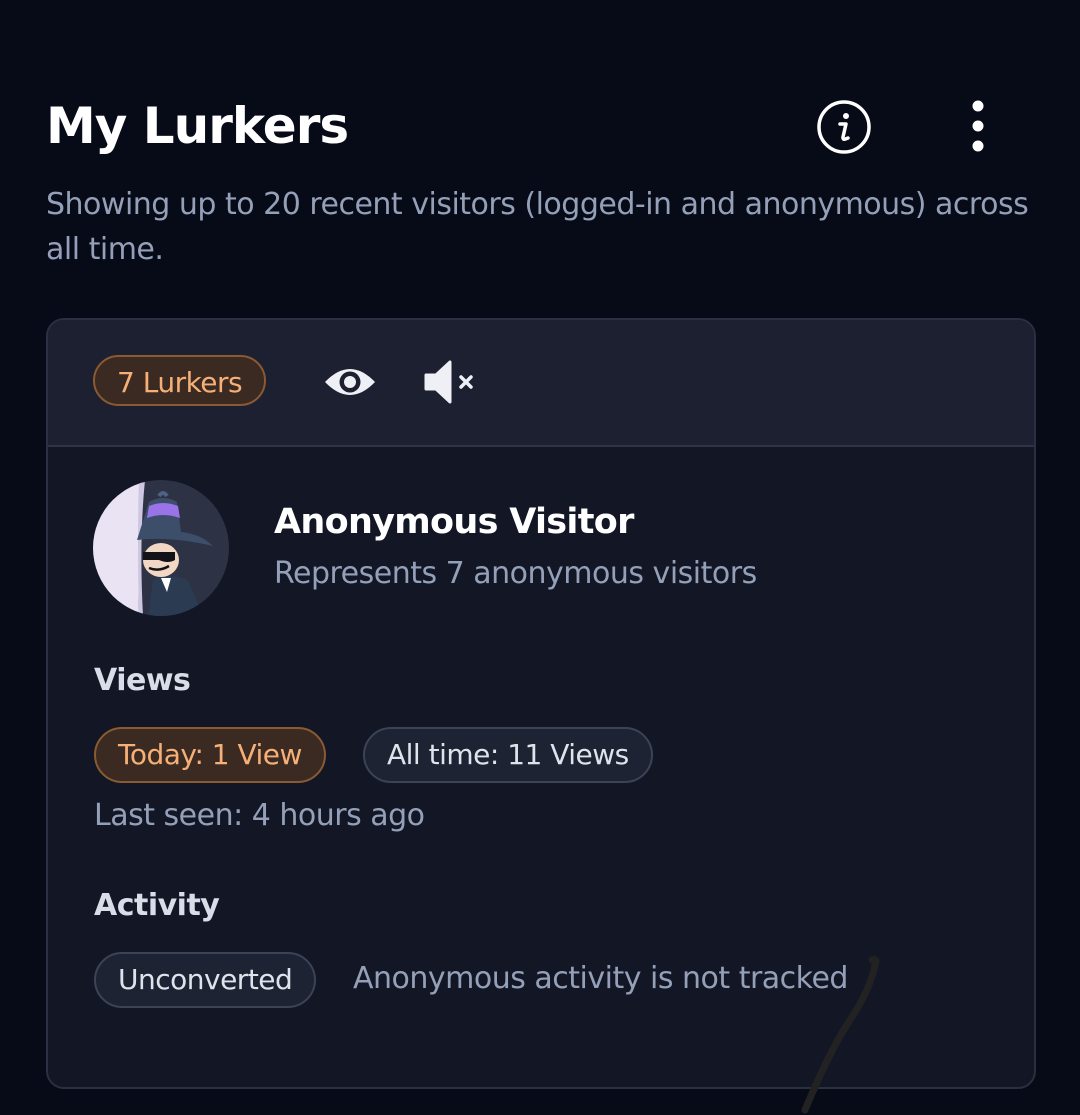 The width and height of the screenshot is (1080, 1115). I want to click on lurker-count-badge: 7 Lurkers, so click(180, 380).